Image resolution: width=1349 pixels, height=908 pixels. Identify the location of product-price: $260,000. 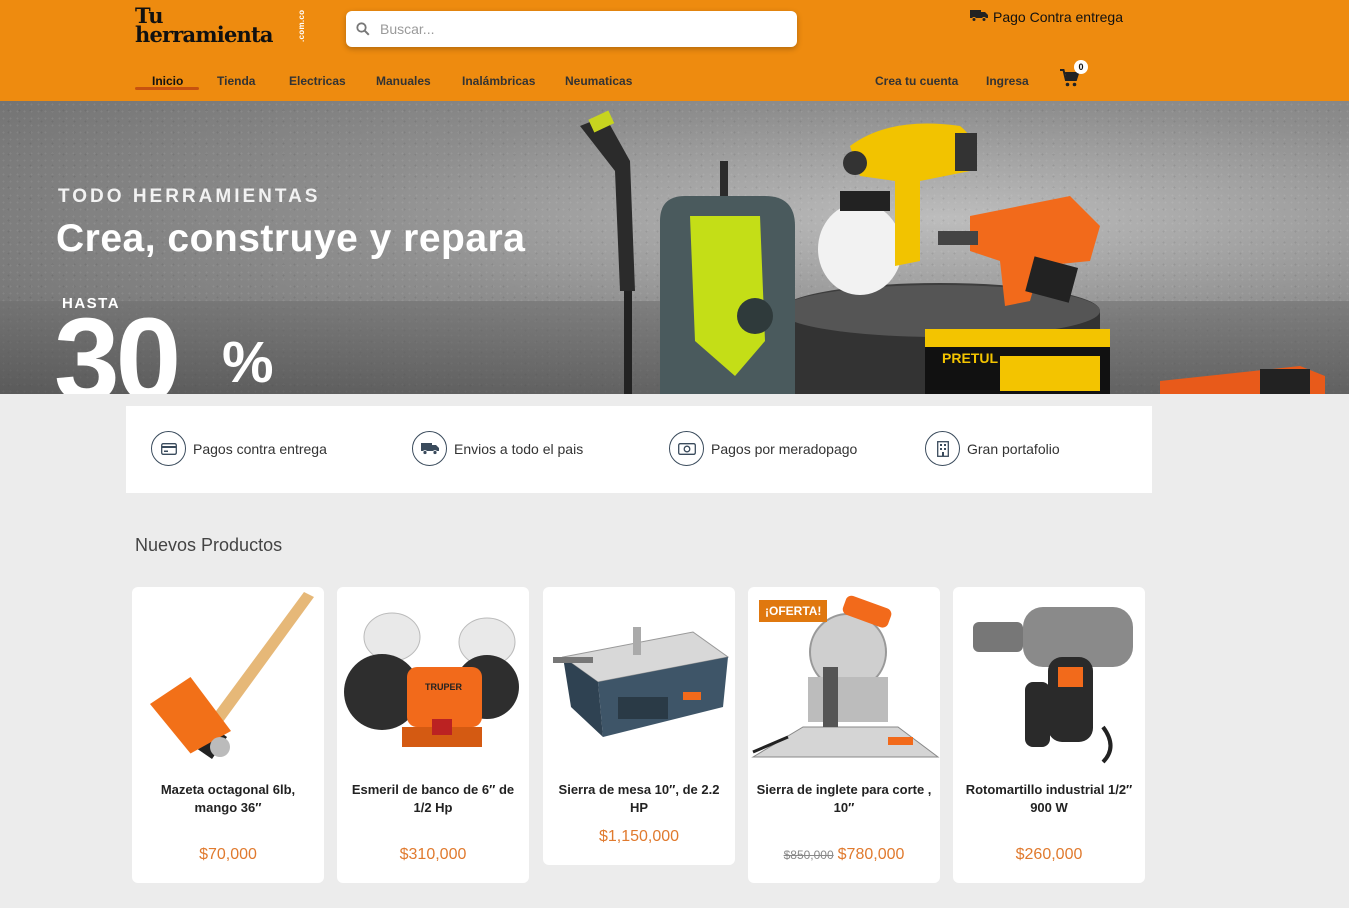
(1049, 855).